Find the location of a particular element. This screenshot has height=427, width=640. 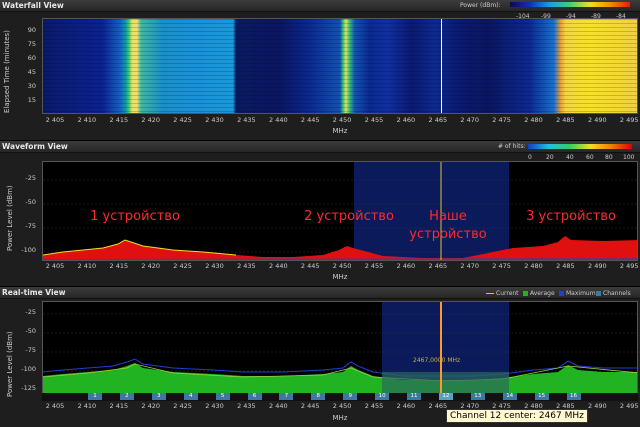

waveform-y-tick: -25 is located at coordinates (30, 178).